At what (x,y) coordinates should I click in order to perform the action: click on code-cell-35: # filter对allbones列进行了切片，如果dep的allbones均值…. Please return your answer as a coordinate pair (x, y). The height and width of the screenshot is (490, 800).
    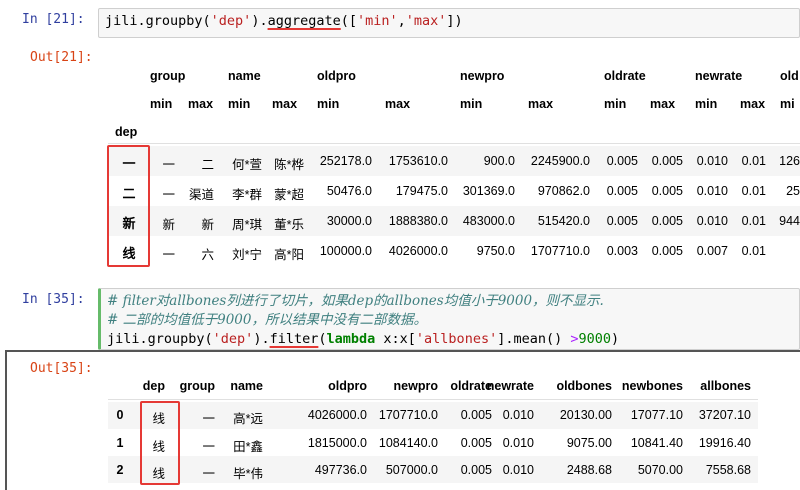
    Looking at the image, I should click on (449, 319).